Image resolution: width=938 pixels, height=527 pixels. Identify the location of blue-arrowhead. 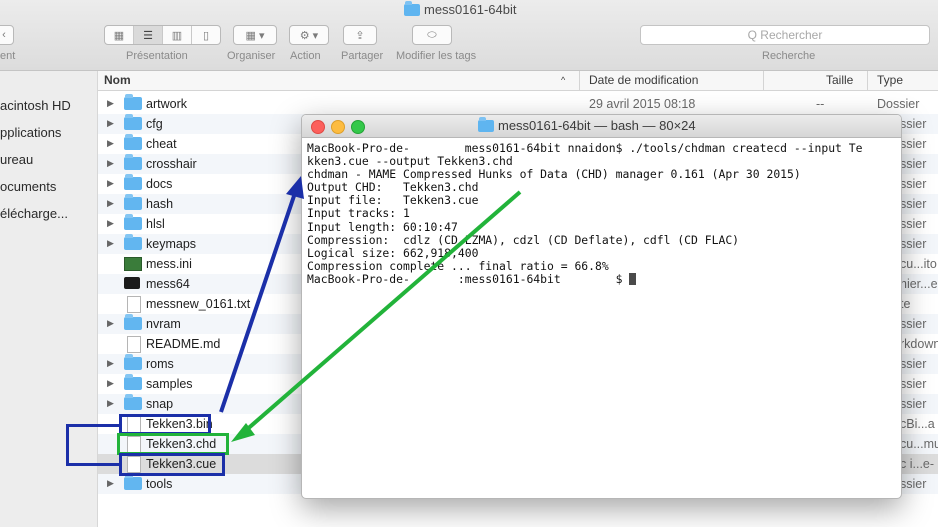
(295, 187).